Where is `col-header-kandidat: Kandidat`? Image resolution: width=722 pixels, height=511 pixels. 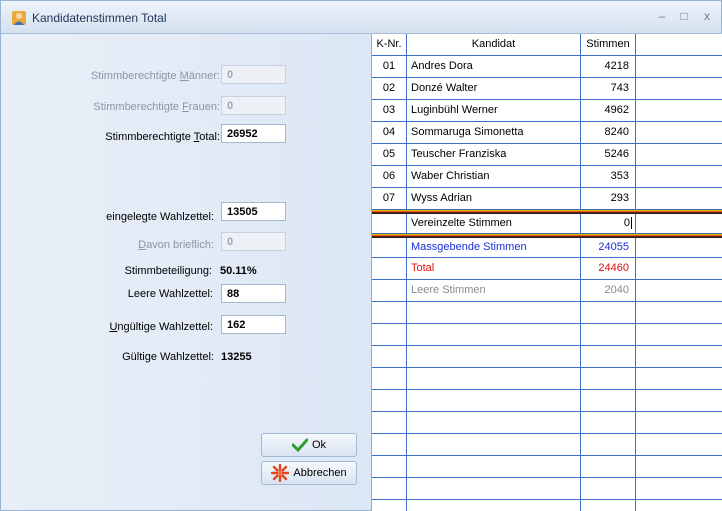 col-header-kandidat: Kandidat is located at coordinates (494, 45).